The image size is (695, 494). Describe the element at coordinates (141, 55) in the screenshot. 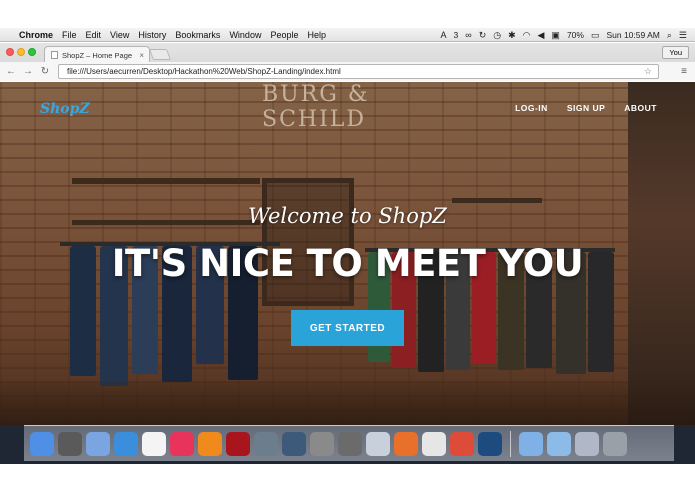

I see `tab-close-icon: ×` at that location.